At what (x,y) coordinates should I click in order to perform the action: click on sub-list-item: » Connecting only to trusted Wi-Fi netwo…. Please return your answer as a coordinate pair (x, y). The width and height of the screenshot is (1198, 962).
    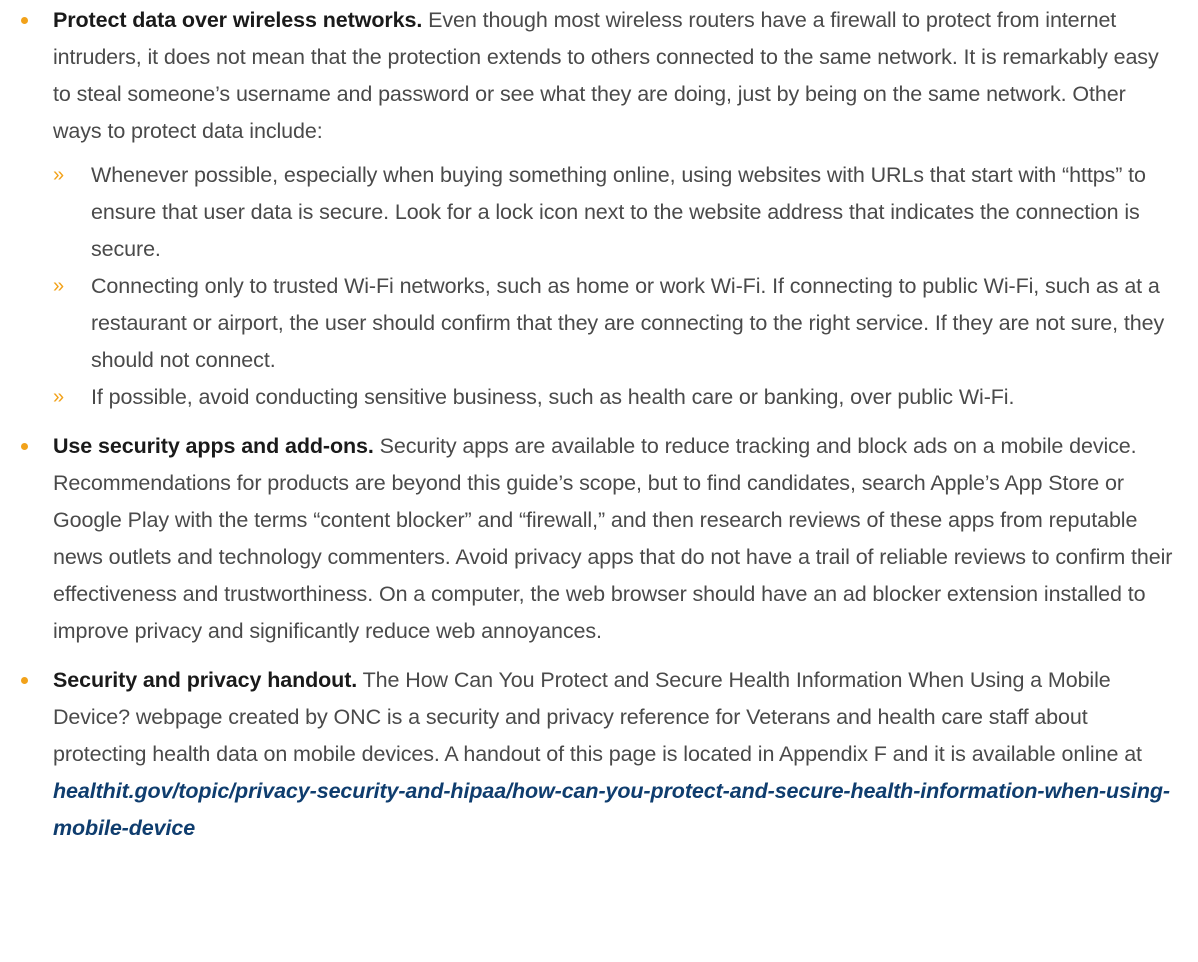
    Looking at the image, I should click on (613, 323).